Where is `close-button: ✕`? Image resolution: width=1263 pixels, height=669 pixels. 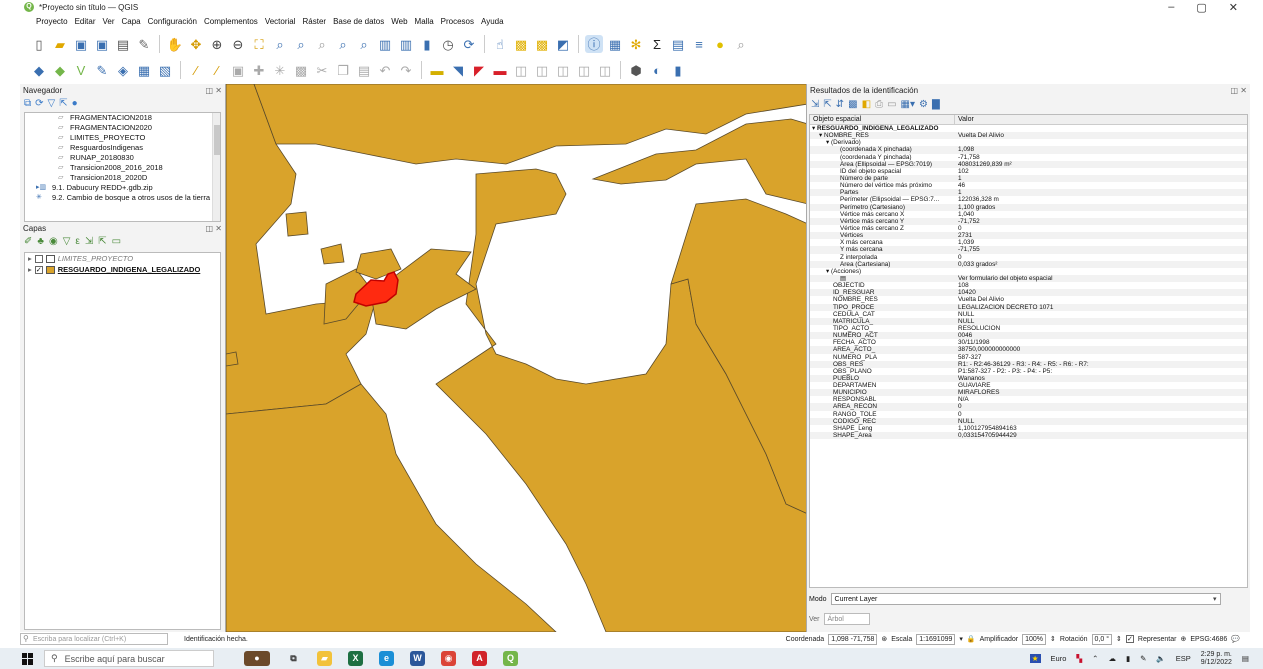
close-button: ✕ is located at coordinates (1233, 7).